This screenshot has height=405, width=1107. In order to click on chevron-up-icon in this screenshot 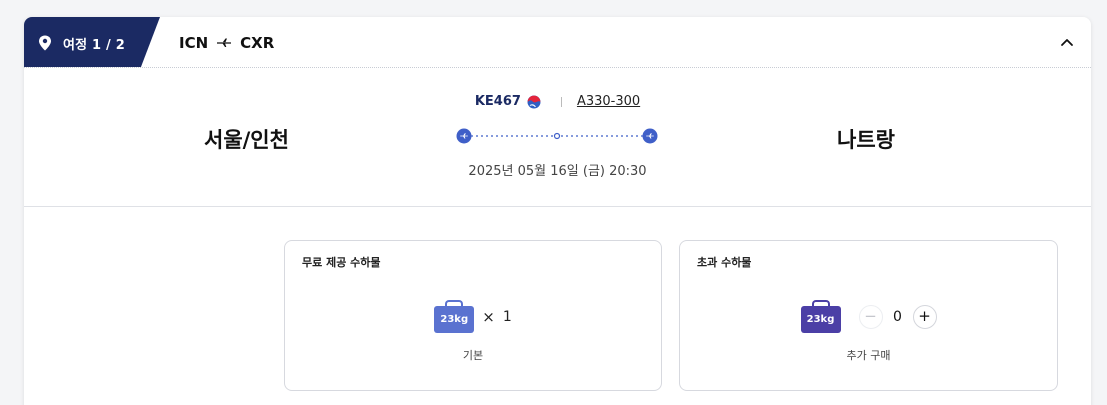, I will do `click(1067, 42)`.